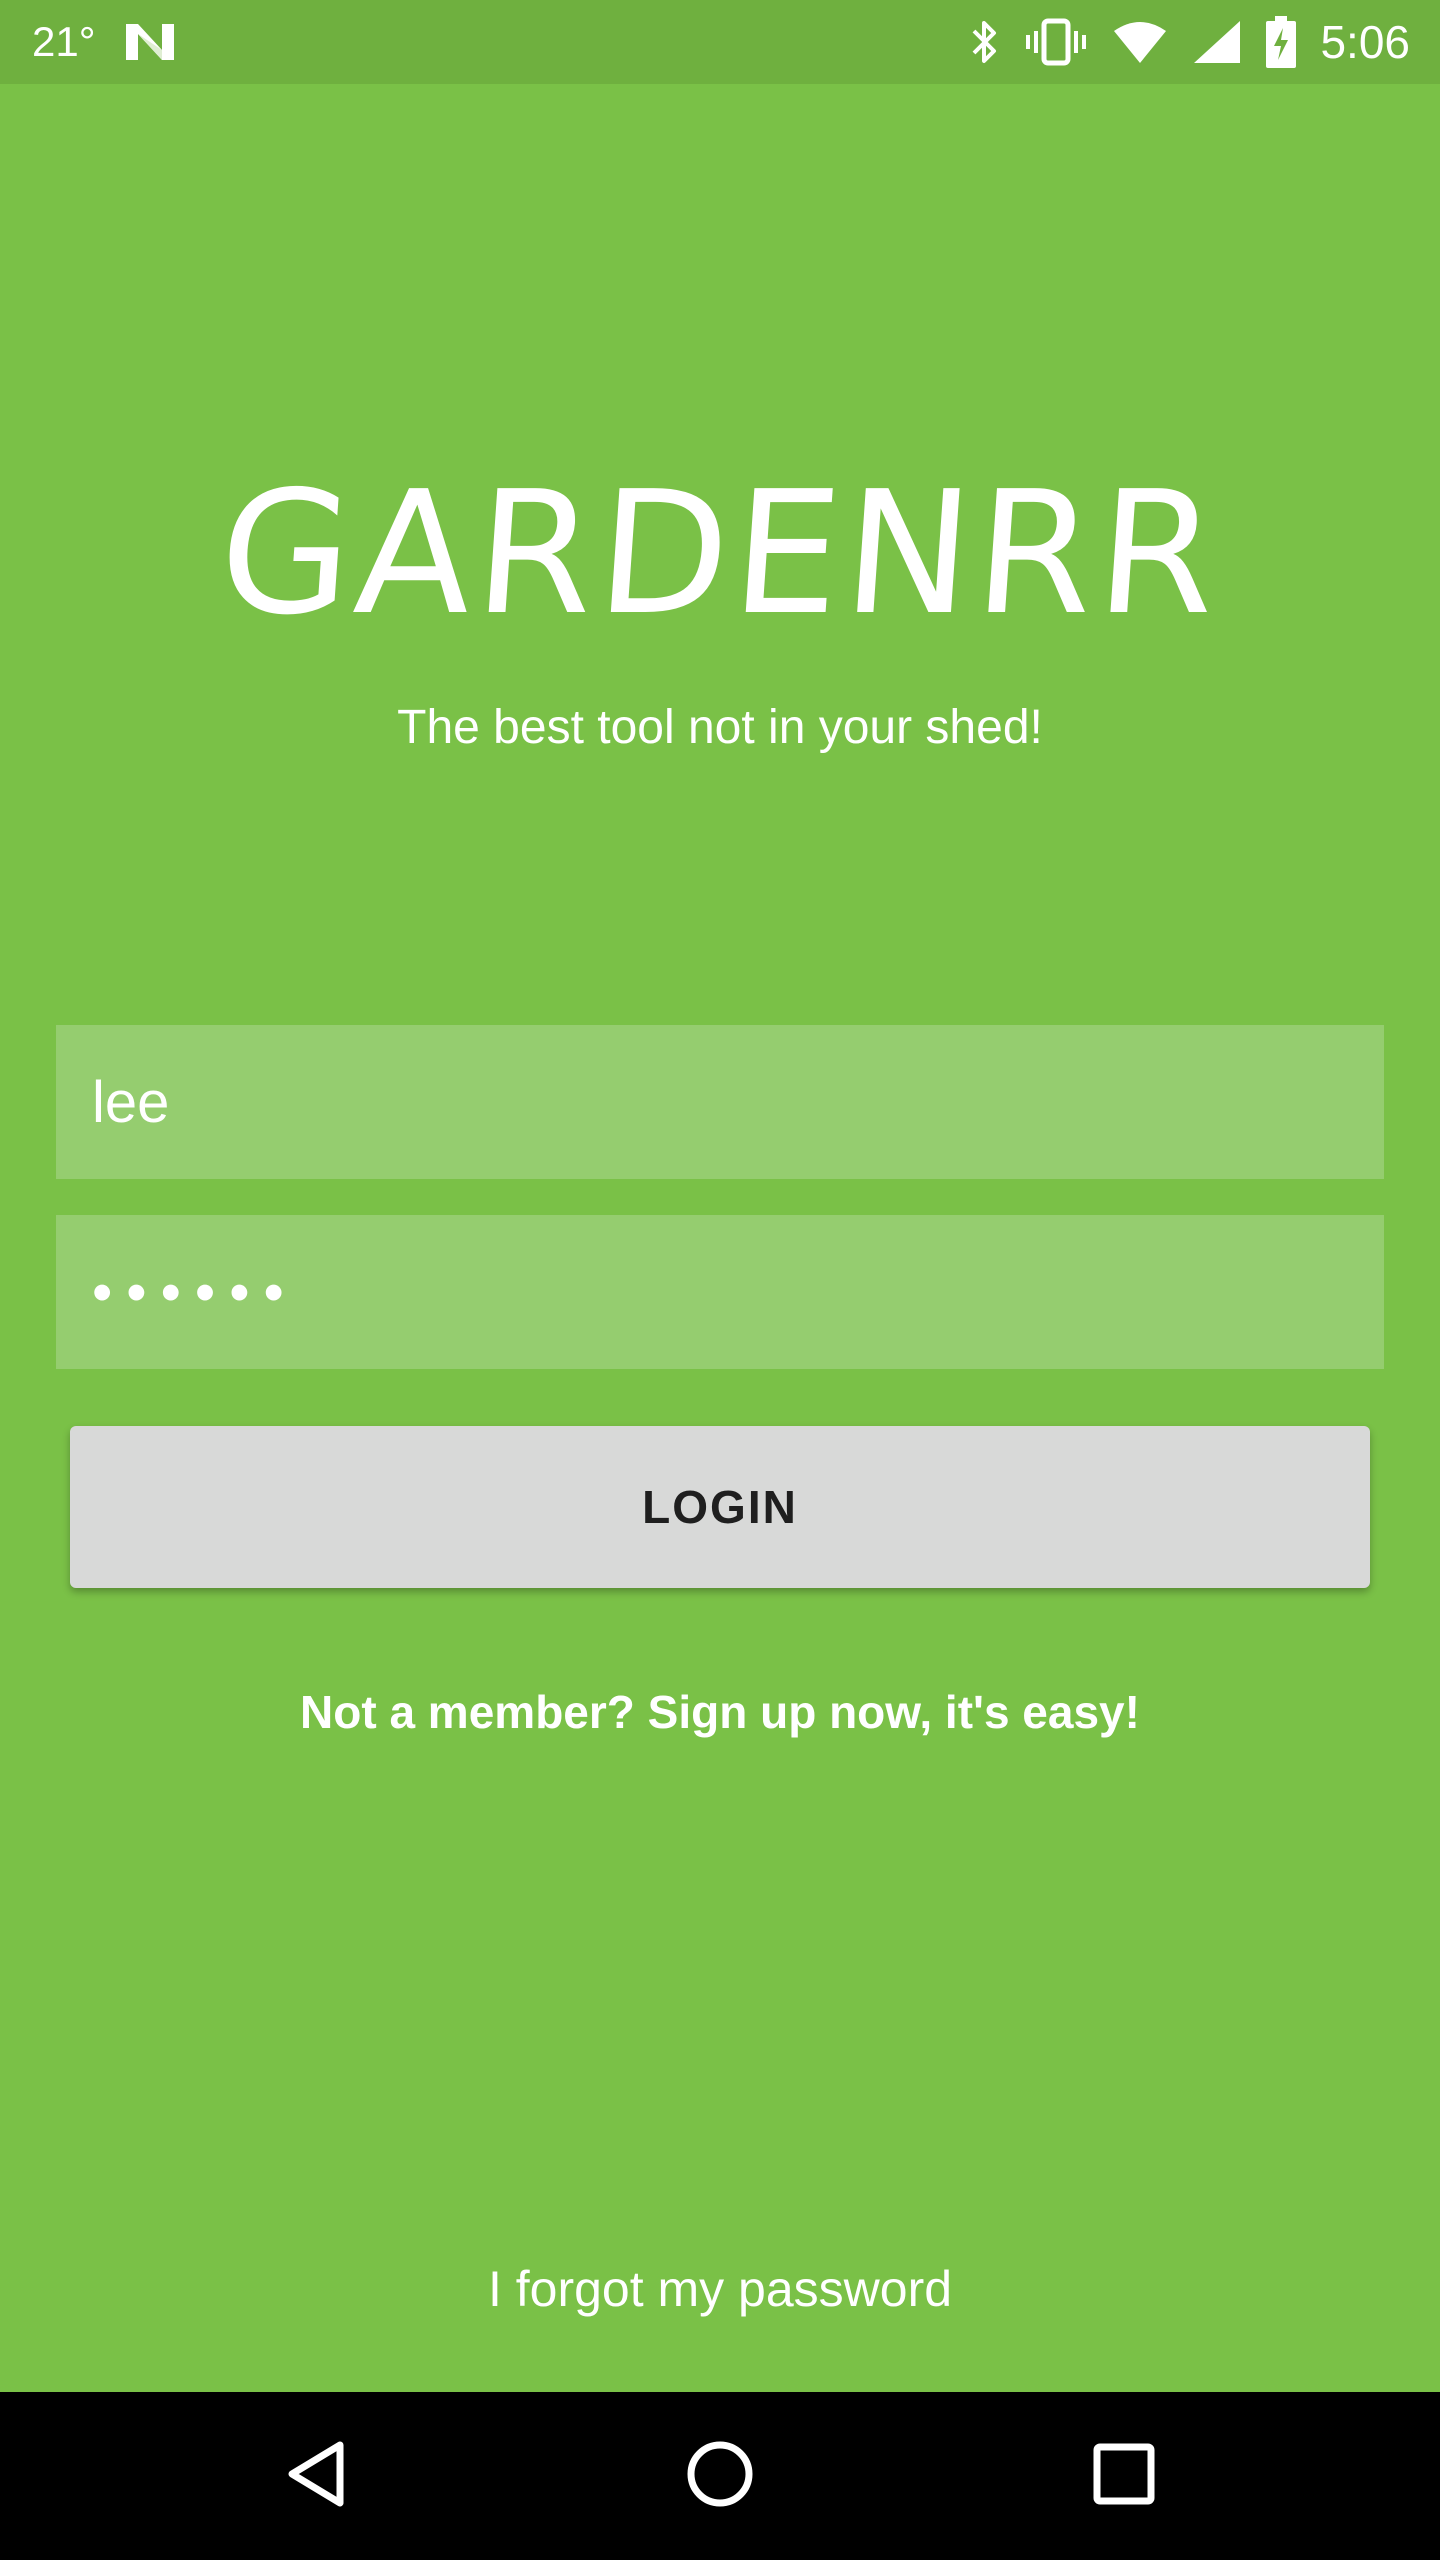 The width and height of the screenshot is (1440, 2560). What do you see at coordinates (1140, 42) in the screenshot?
I see `wifi-icon` at bounding box center [1140, 42].